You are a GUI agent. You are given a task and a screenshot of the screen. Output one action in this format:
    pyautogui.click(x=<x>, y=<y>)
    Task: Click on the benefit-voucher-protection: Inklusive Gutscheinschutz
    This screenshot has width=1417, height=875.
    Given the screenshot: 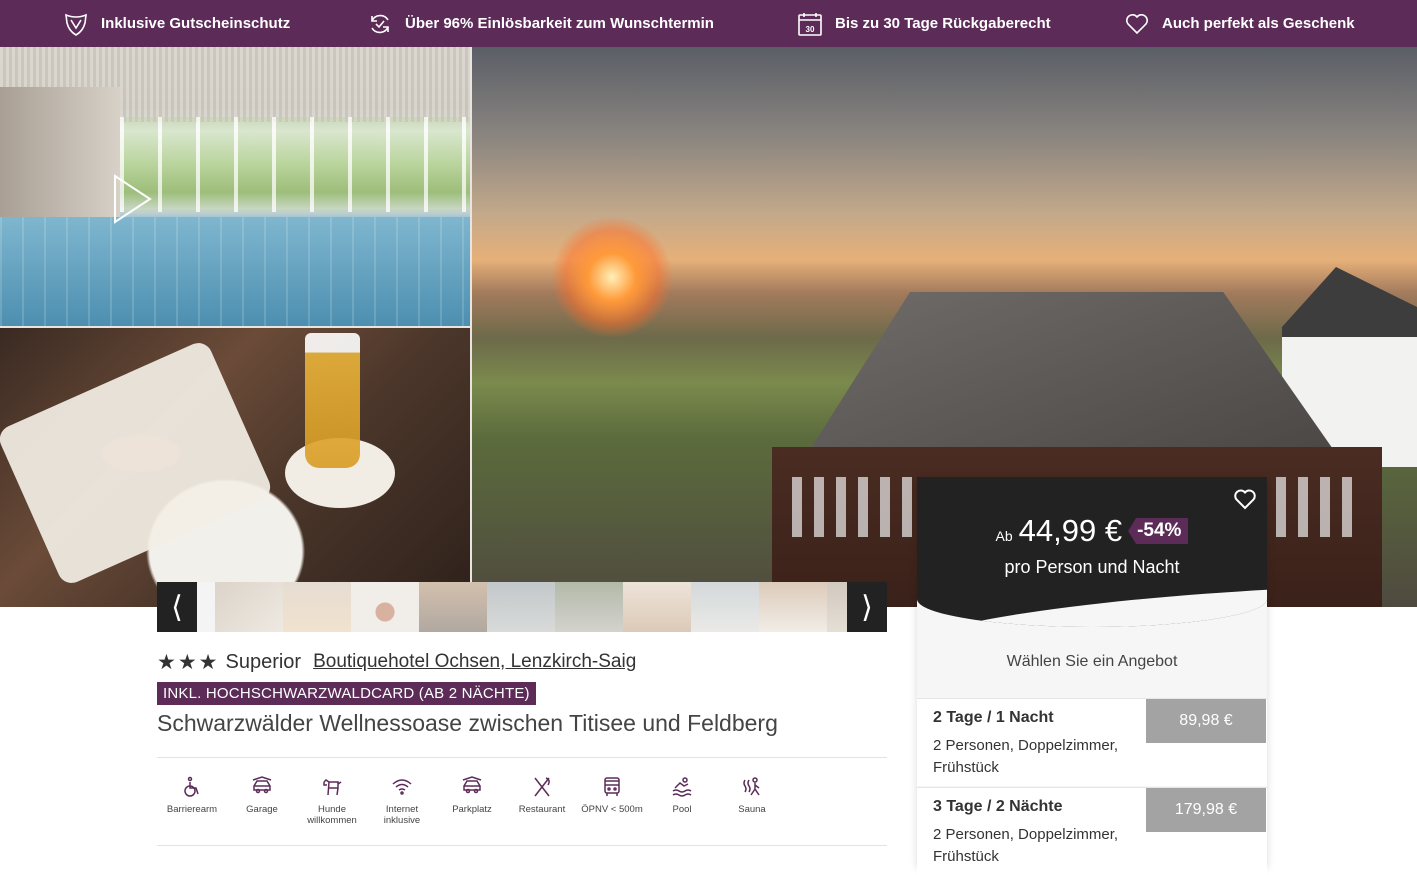 What is the action you would take?
    pyautogui.click(x=176, y=23)
    